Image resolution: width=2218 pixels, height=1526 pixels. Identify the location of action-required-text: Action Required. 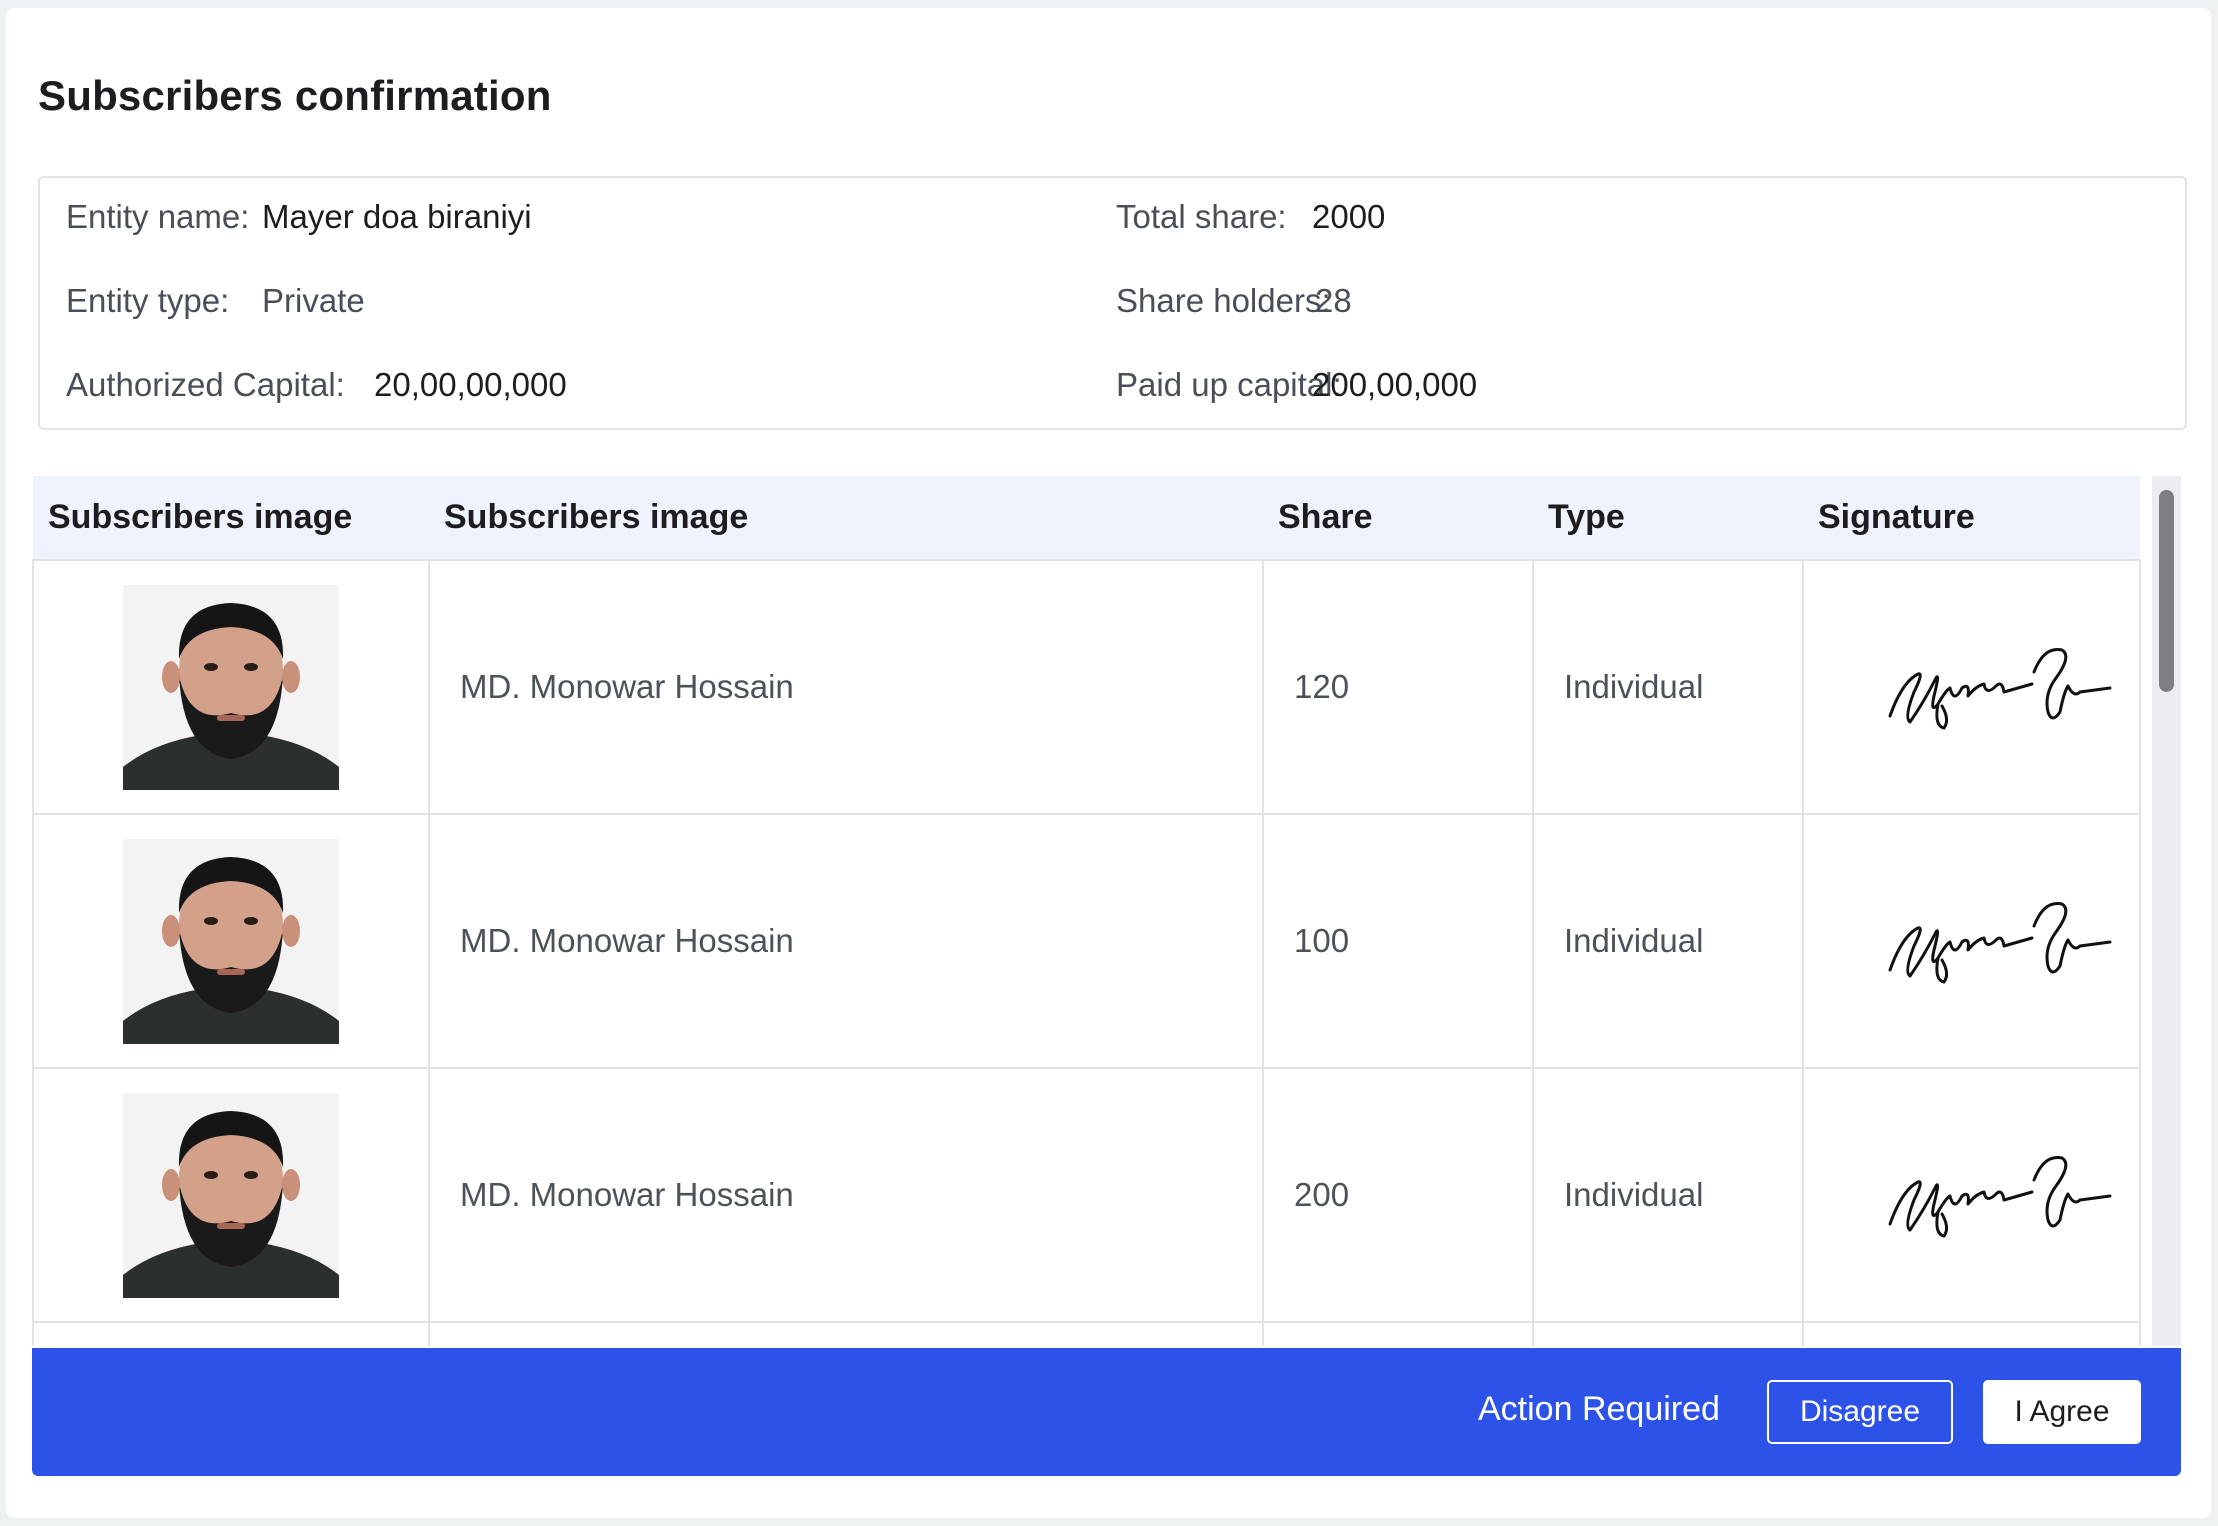
(1599, 1409).